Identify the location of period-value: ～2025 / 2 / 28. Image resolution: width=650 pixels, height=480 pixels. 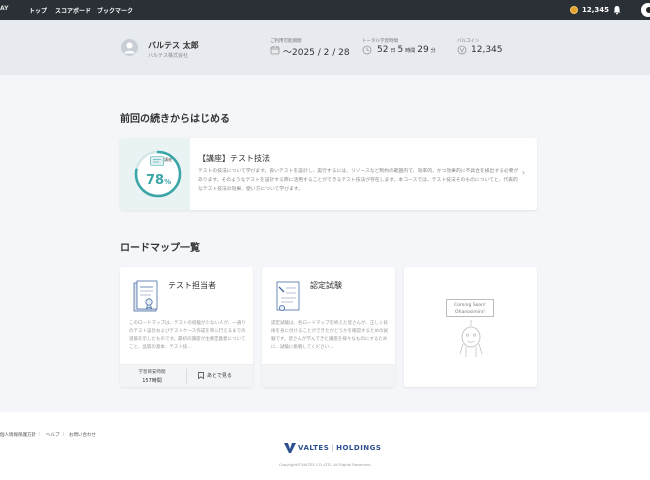
(316, 53).